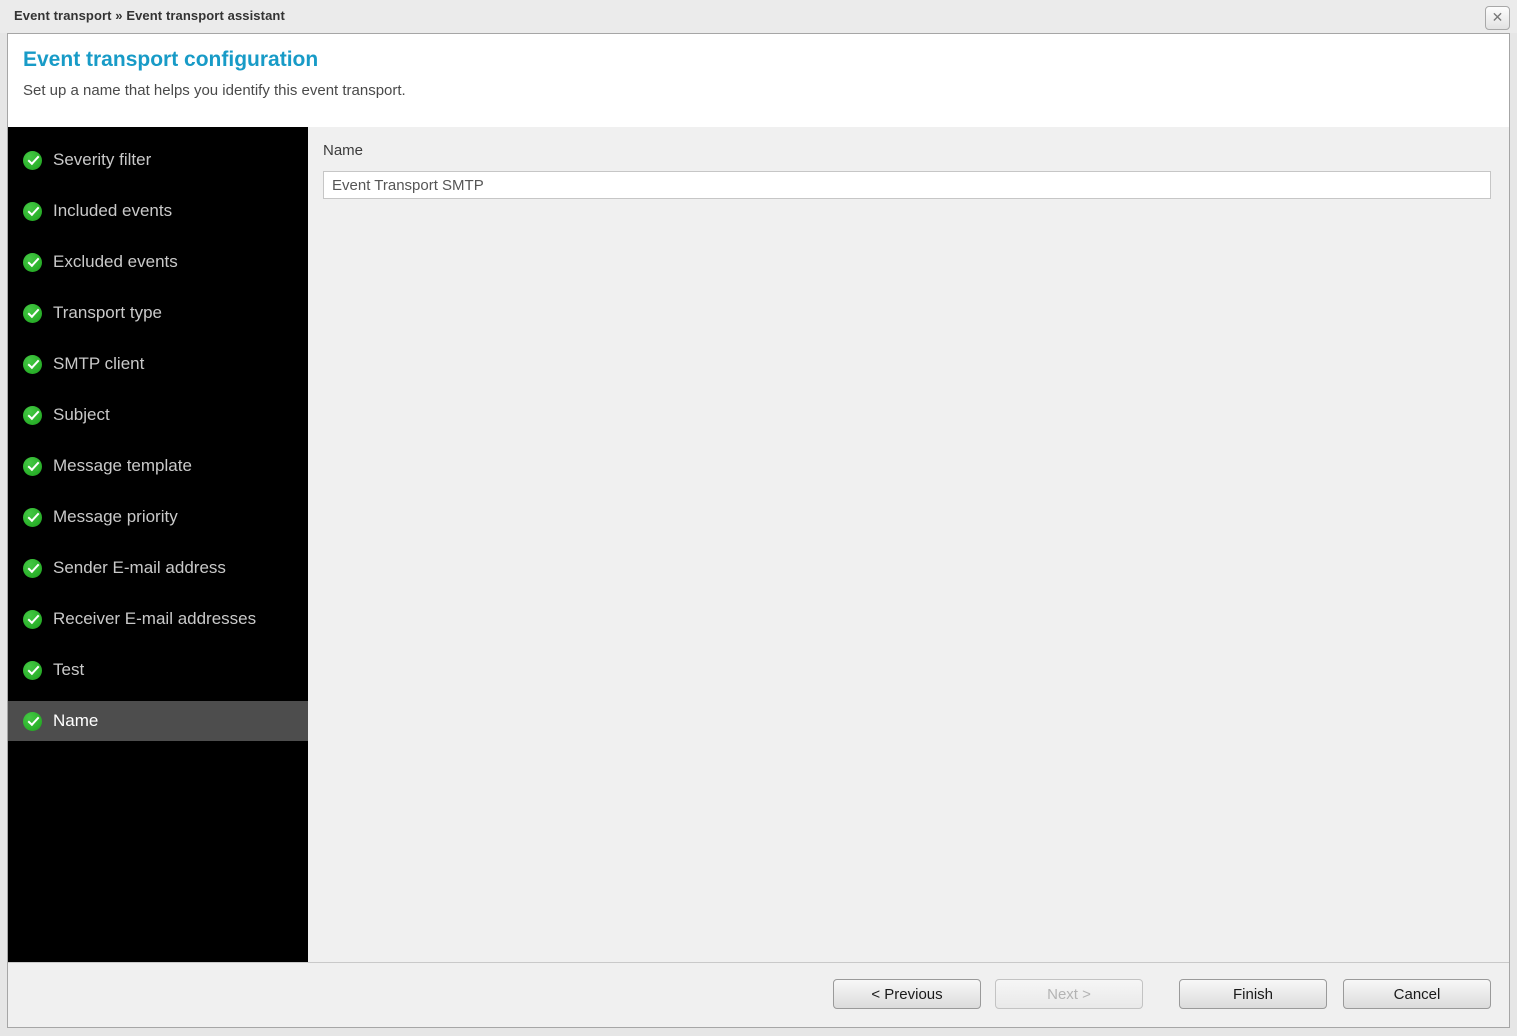  I want to click on name-field-label: Name, so click(343, 150).